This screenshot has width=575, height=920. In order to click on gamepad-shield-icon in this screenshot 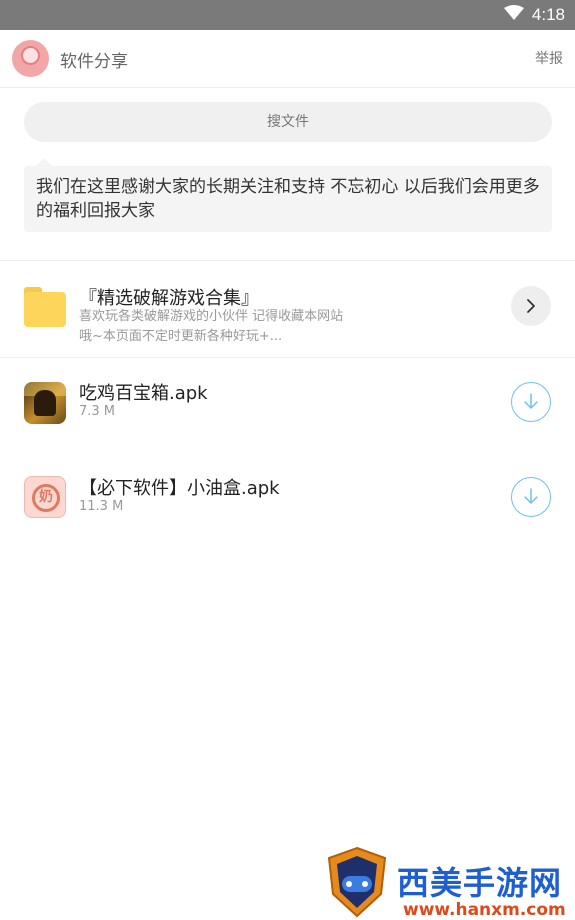, I will do `click(357, 882)`.